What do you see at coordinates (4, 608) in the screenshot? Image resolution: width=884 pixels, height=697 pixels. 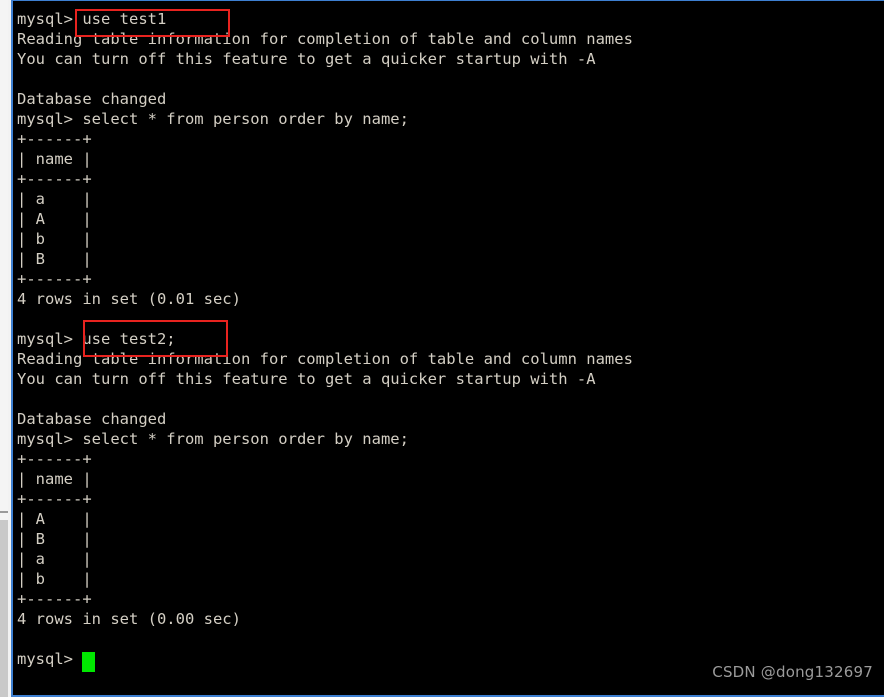 I see `scrollbar-thumb` at bounding box center [4, 608].